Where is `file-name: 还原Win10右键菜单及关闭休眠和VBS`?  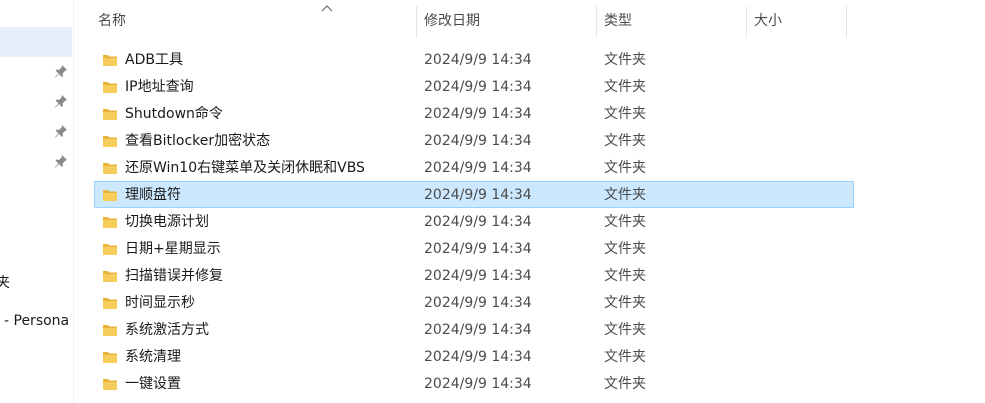
file-name: 还原Win10右键菜单及关闭休眠和VBS is located at coordinates (245, 168).